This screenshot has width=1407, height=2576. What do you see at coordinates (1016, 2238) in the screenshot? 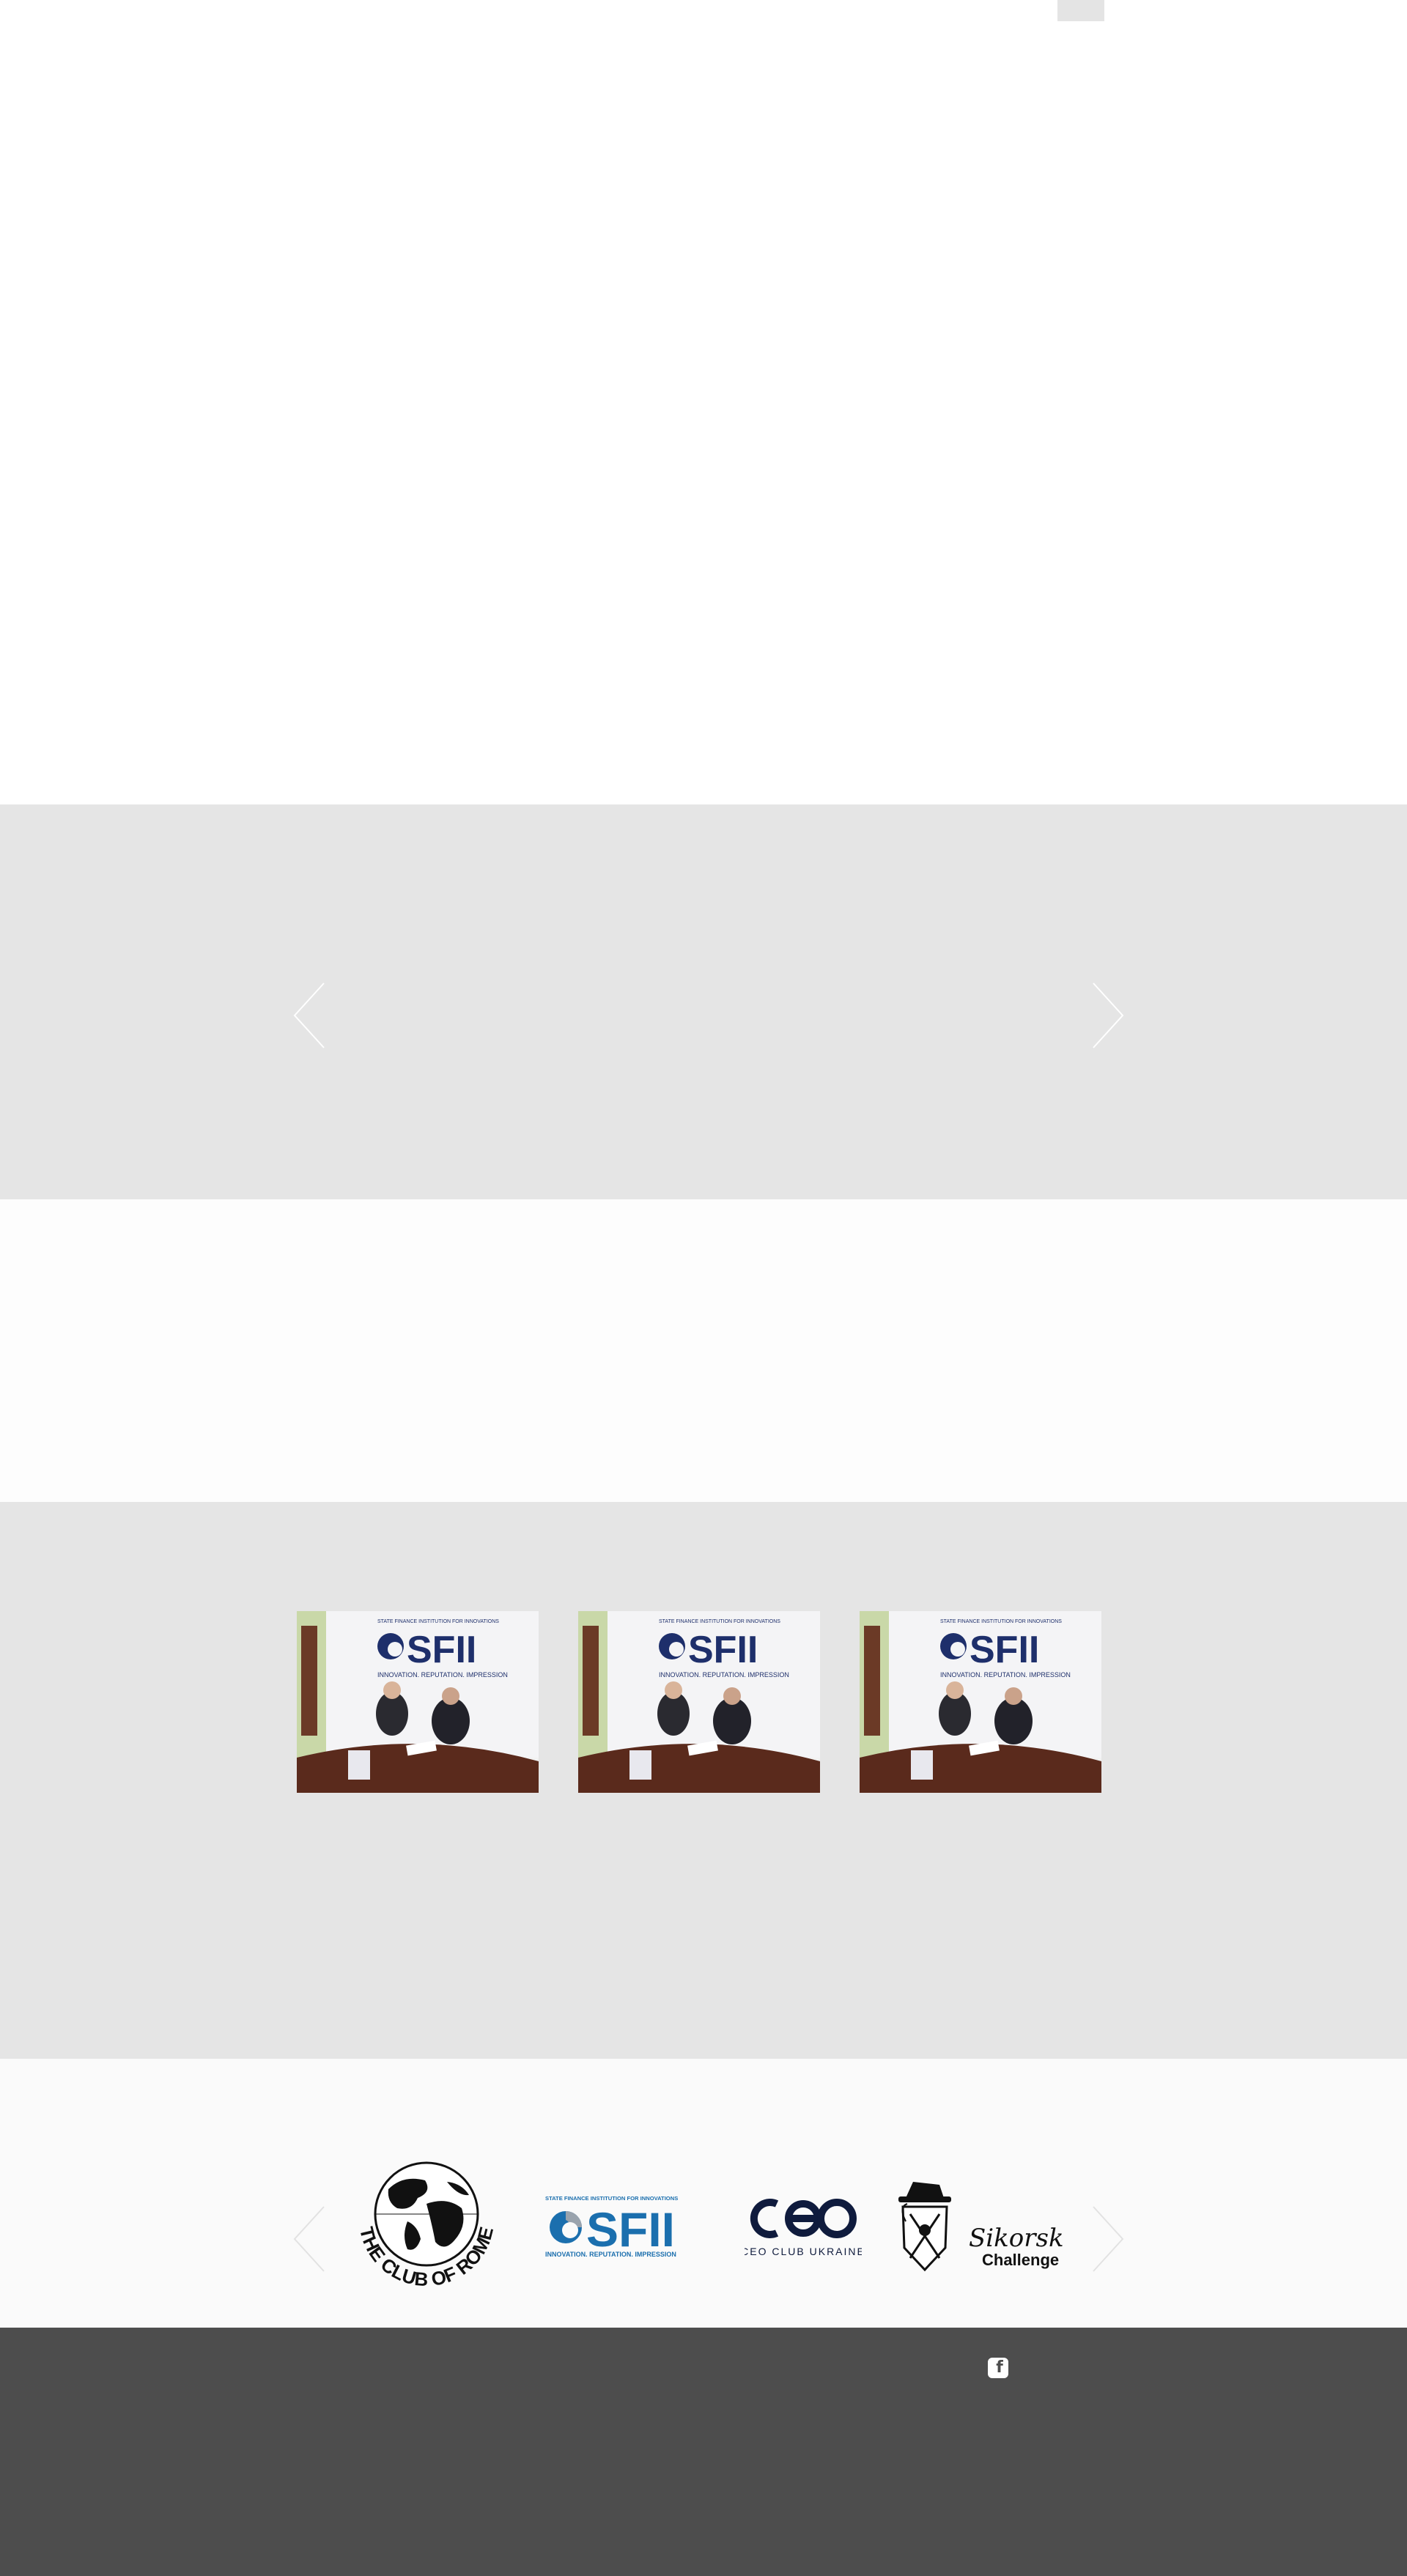
I see `sikorsky-line1: Sikorsky` at bounding box center [1016, 2238].